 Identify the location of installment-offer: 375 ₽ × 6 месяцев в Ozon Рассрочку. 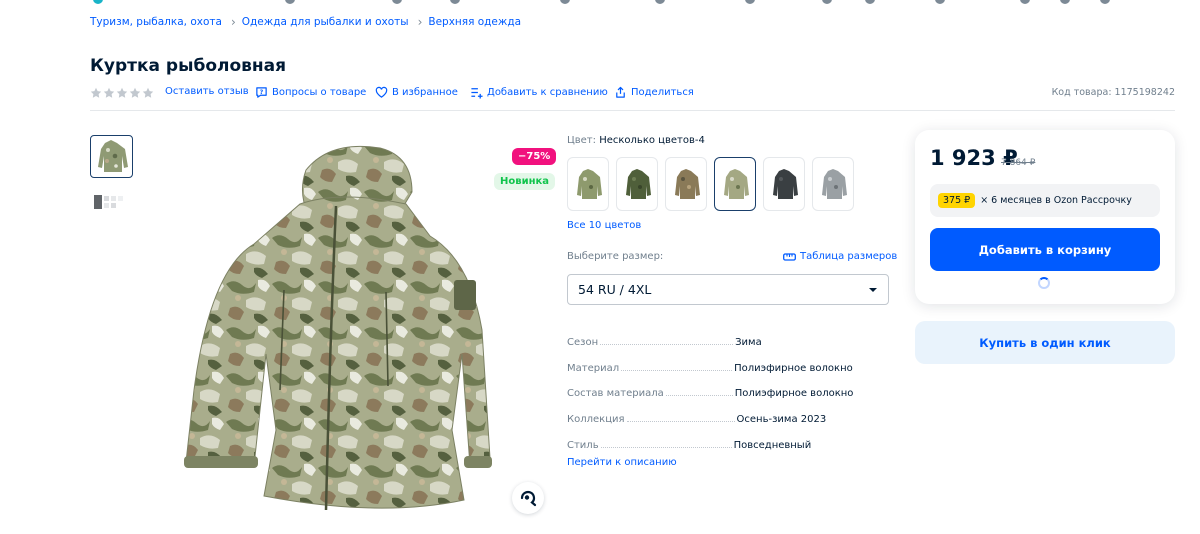
(1045, 200).